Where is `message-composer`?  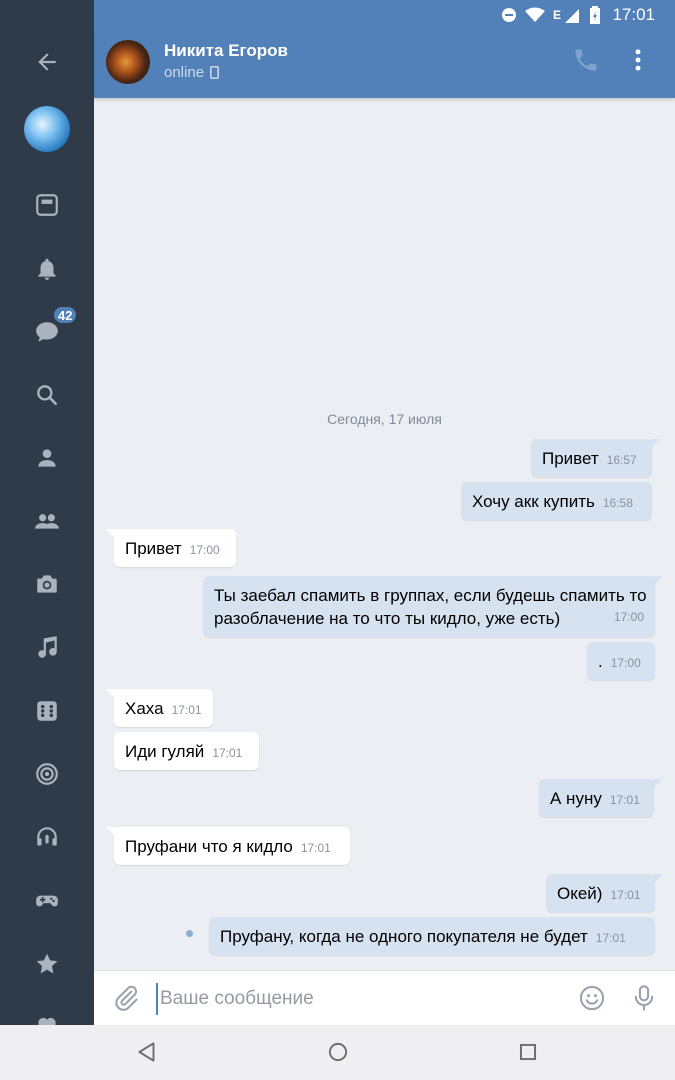
message-composer is located at coordinates (384, 998).